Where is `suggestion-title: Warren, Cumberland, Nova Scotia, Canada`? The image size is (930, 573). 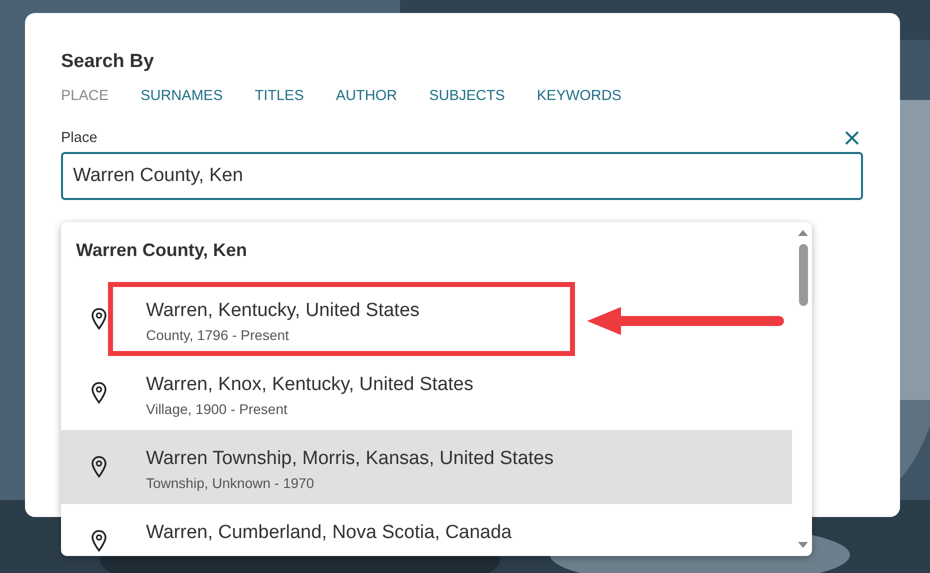 suggestion-title: Warren, Cumberland, Nova Scotia, Canada is located at coordinates (329, 533).